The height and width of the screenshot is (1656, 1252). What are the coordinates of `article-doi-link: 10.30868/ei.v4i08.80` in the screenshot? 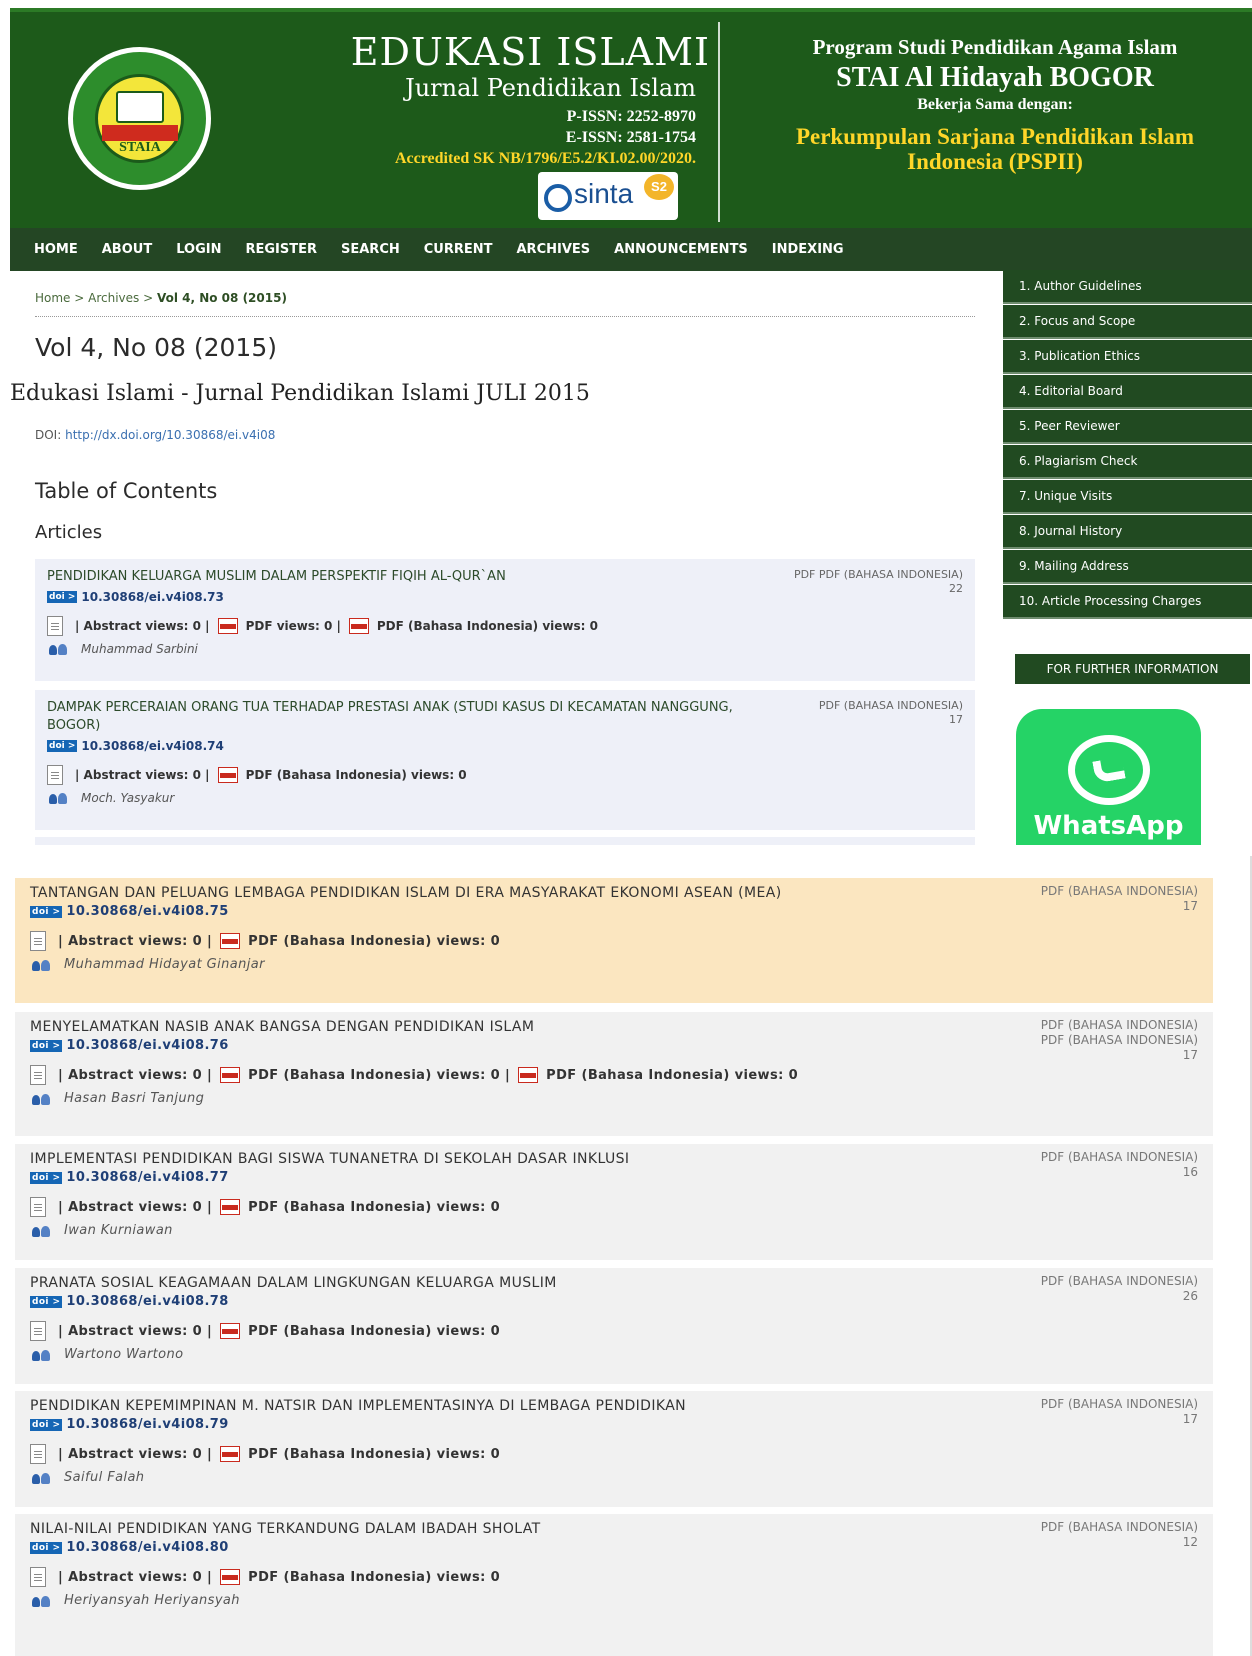 It's located at (147, 1547).